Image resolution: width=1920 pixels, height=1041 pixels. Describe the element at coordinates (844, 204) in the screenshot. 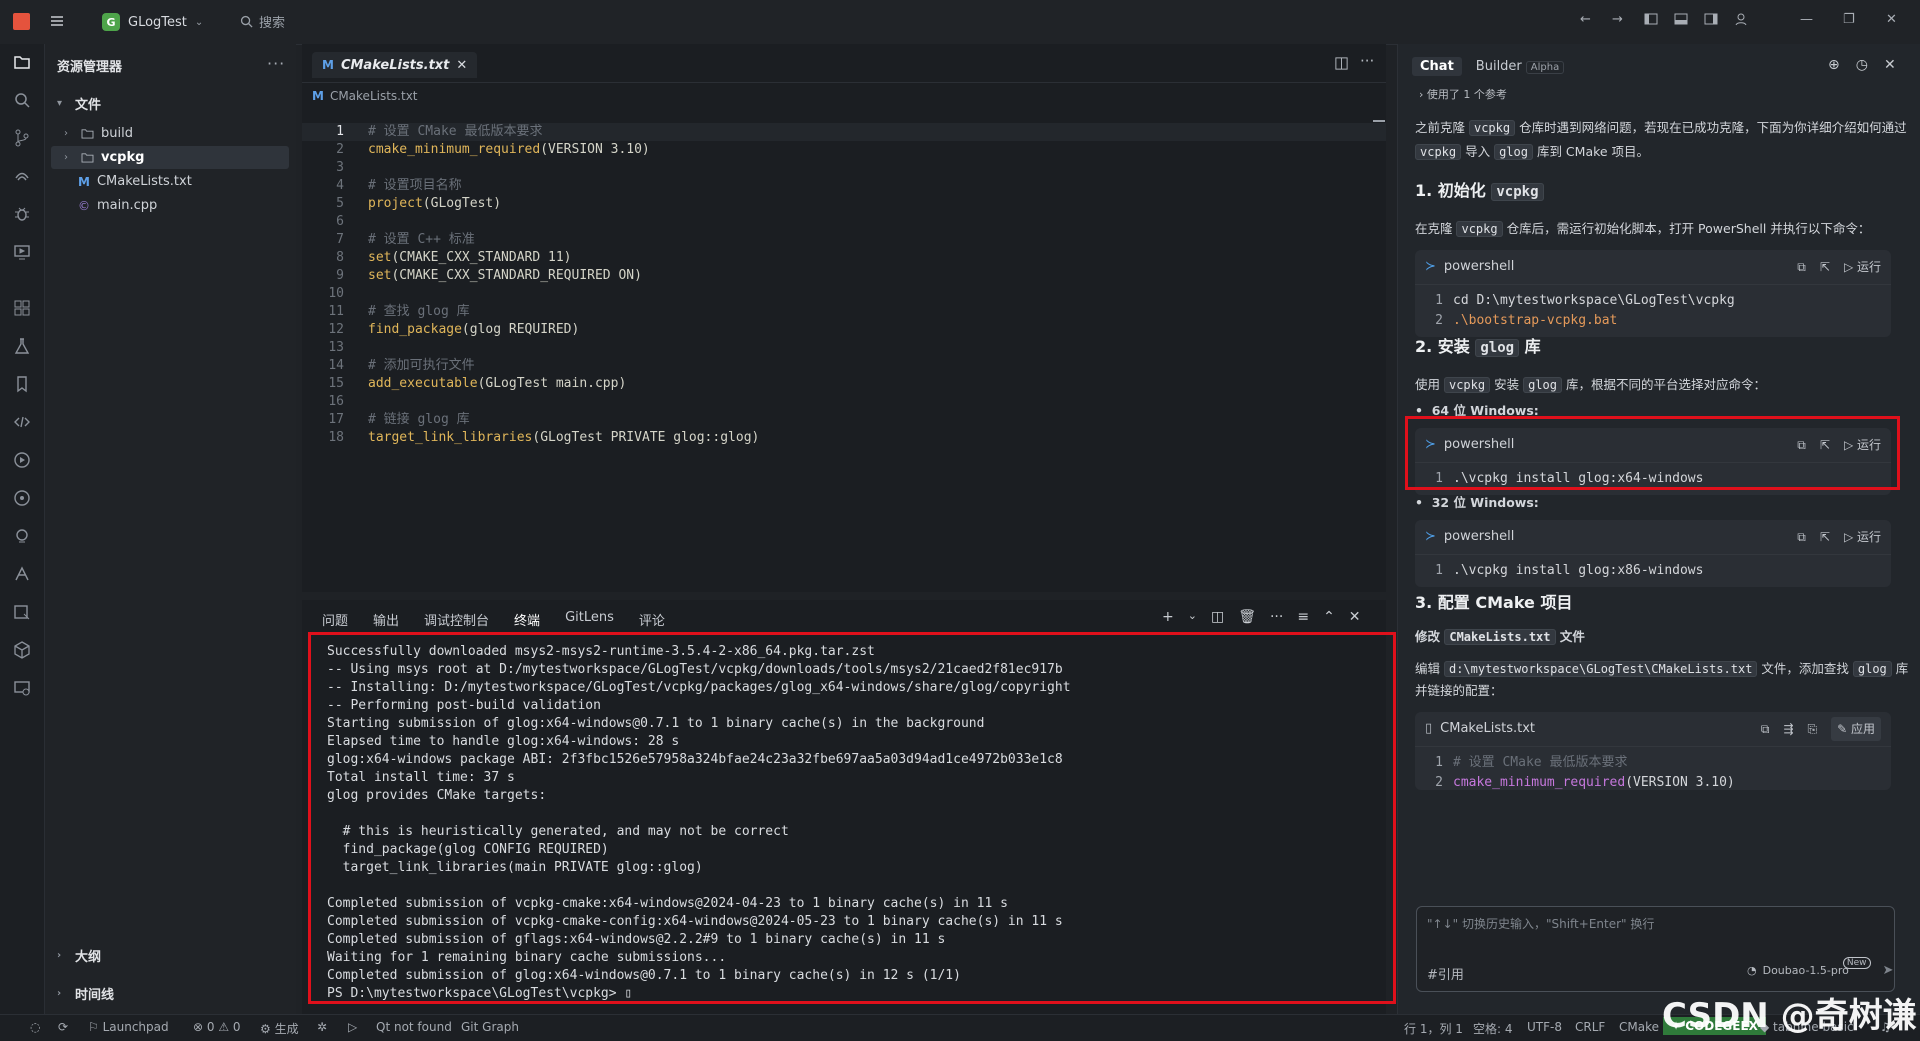

I see `code-line: 5 project(GLogTest)` at that location.